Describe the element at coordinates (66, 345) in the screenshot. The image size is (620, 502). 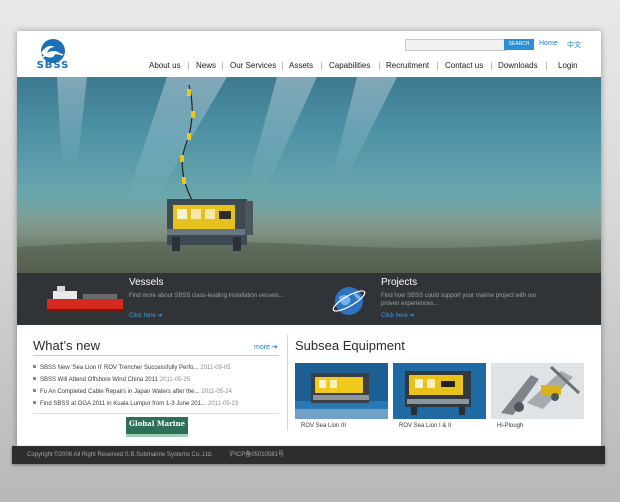
I see `whats-new-heading: What’s new` at that location.